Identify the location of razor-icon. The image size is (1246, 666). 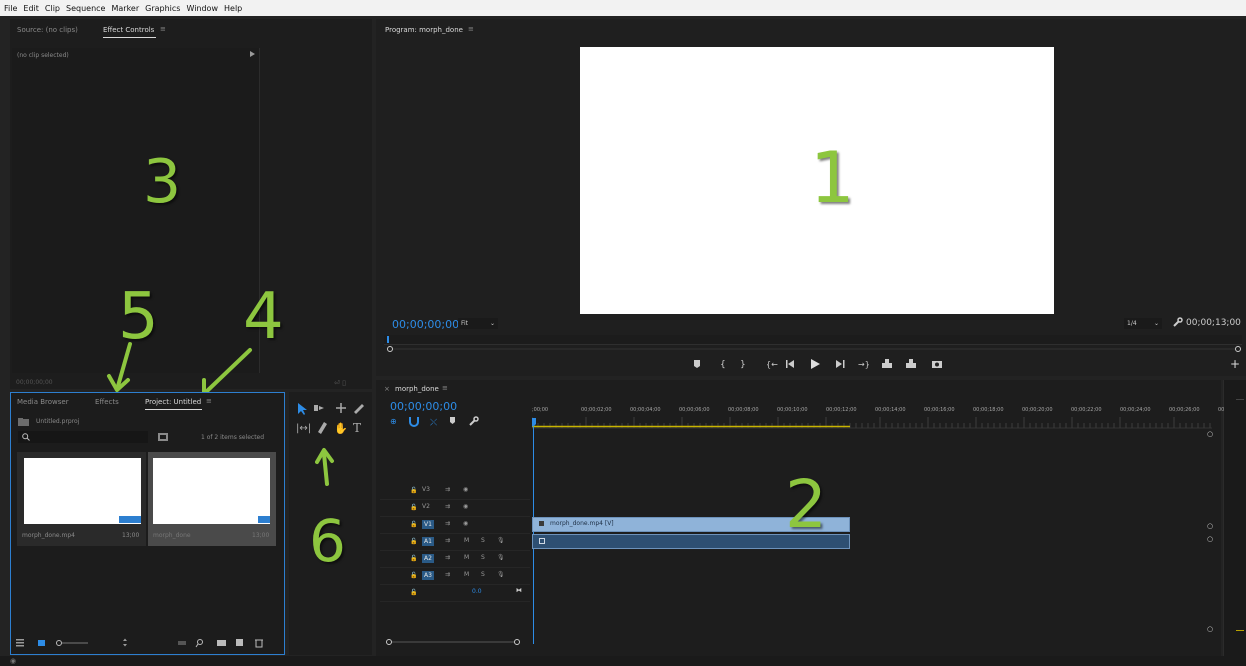
(359, 409).